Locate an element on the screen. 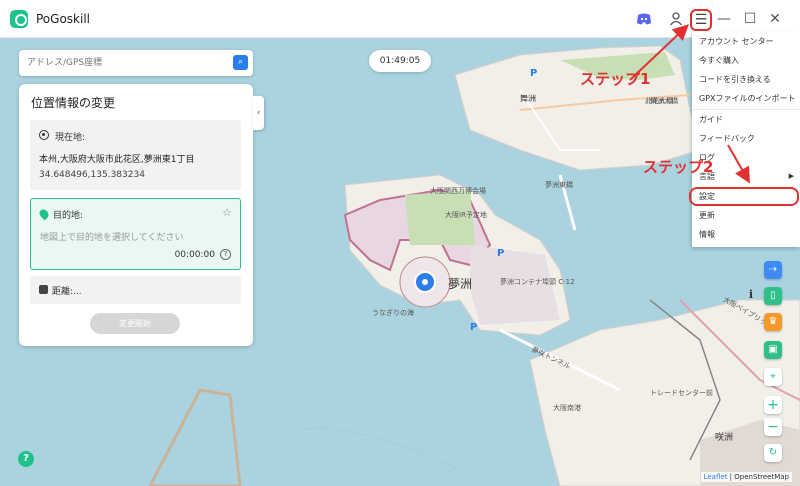  app-title: PoGoskill is located at coordinates (63, 19).